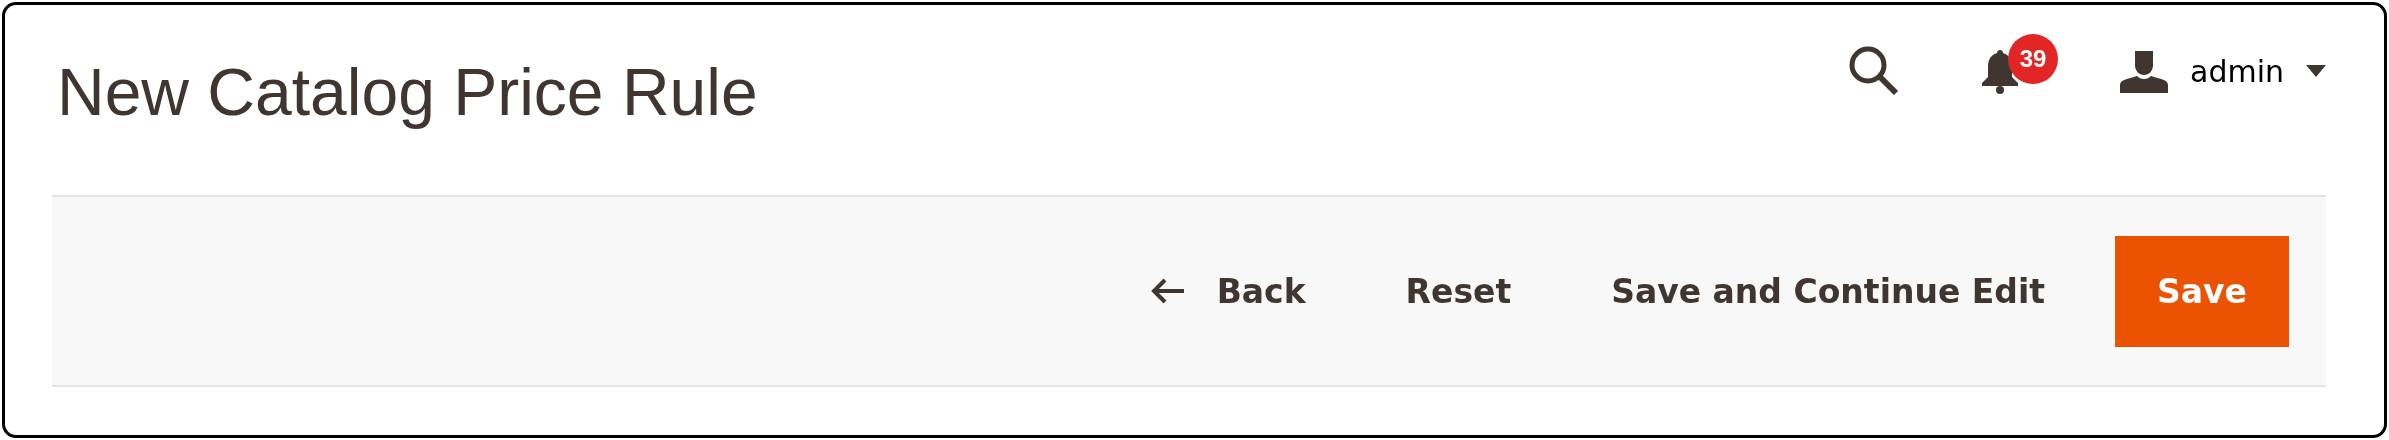  What do you see at coordinates (2316, 71) in the screenshot?
I see `caret-icon` at bounding box center [2316, 71].